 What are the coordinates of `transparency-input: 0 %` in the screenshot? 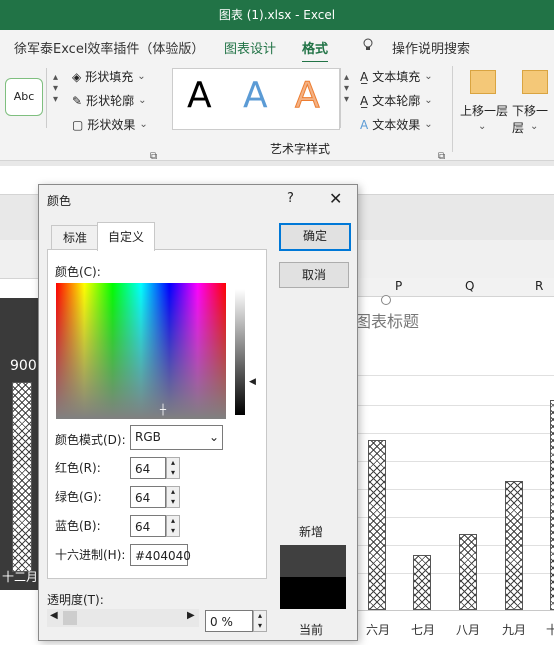 It's located at (229, 621).